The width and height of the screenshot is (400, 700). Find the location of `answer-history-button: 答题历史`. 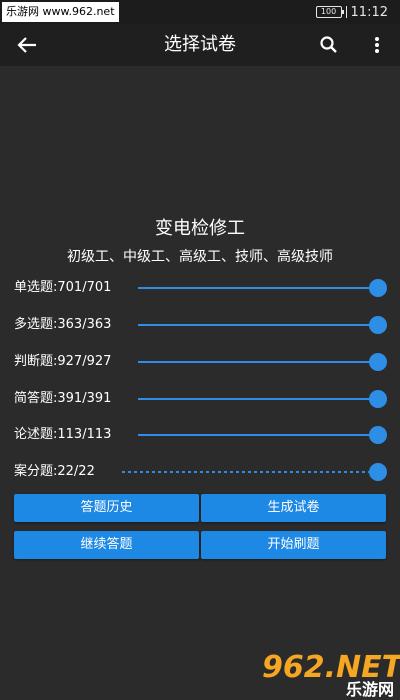

answer-history-button: 答题历史 is located at coordinates (106, 508).